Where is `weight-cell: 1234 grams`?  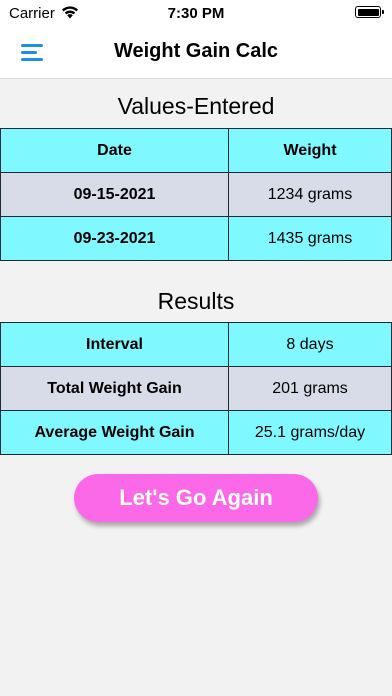
weight-cell: 1234 grams is located at coordinates (310, 194).